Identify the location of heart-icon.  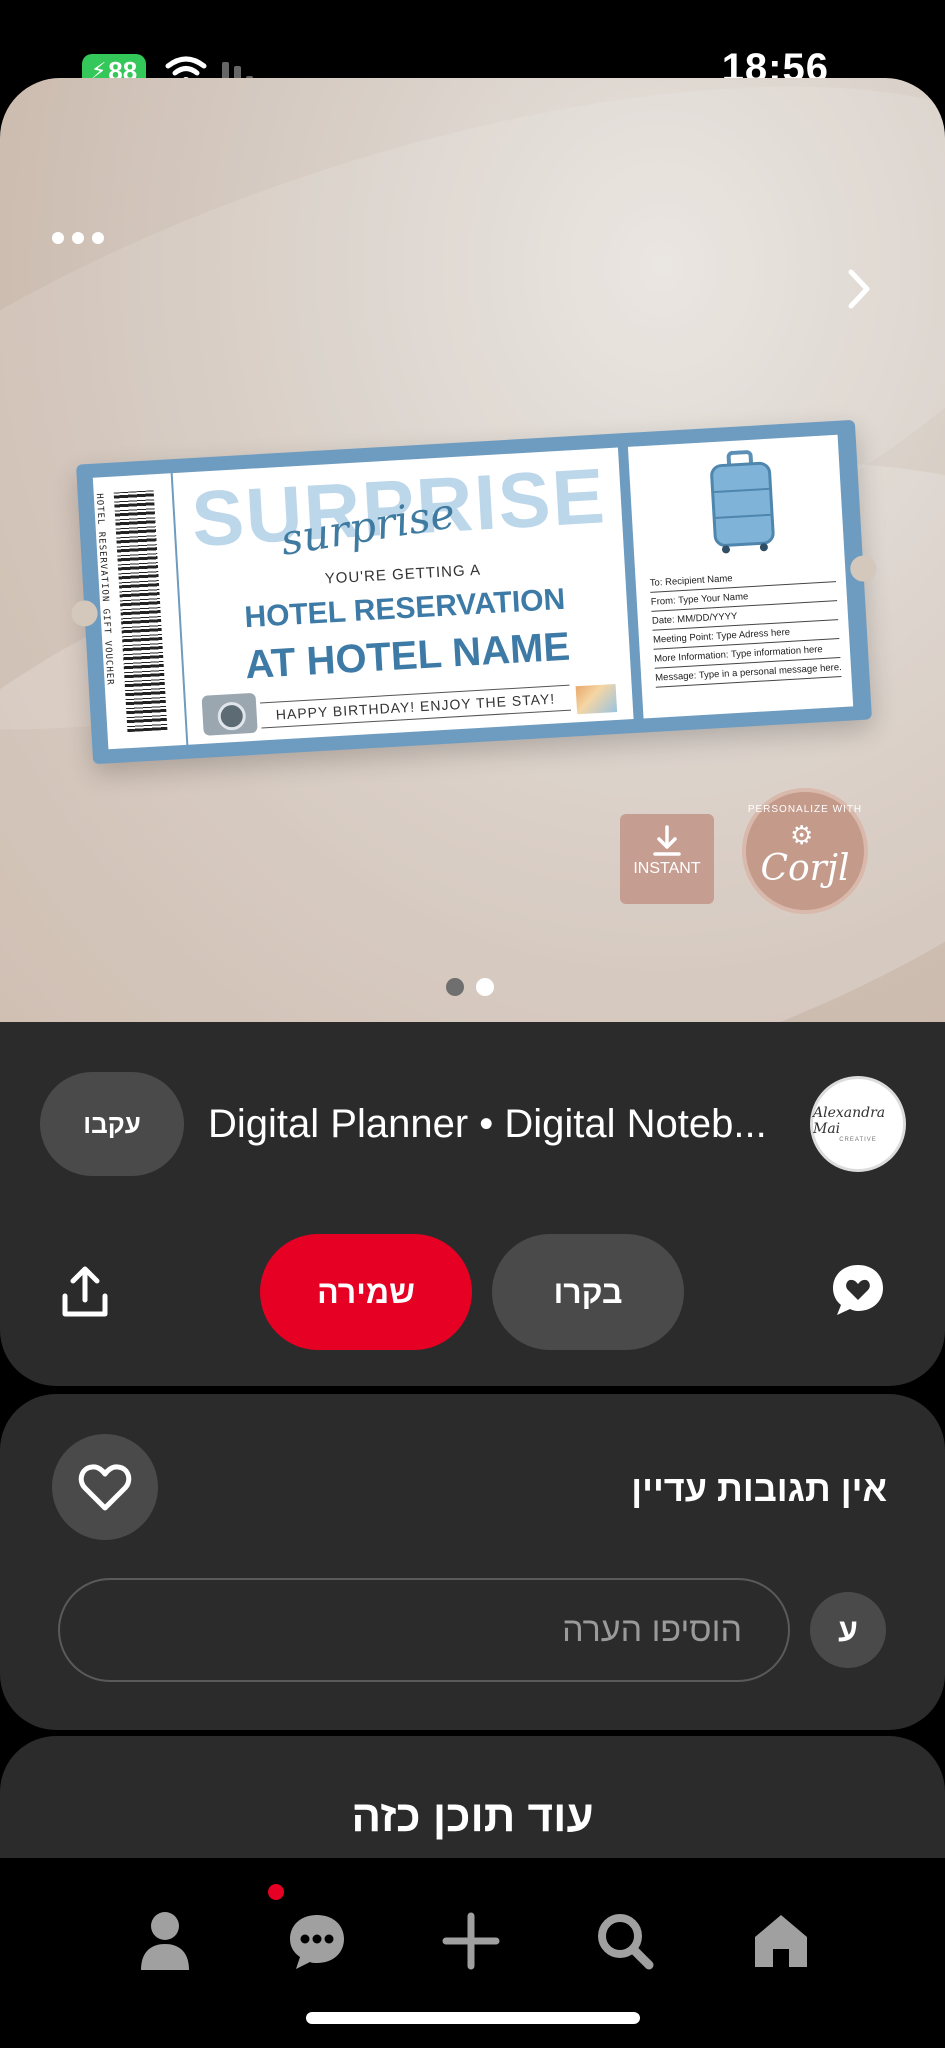
(105, 1487).